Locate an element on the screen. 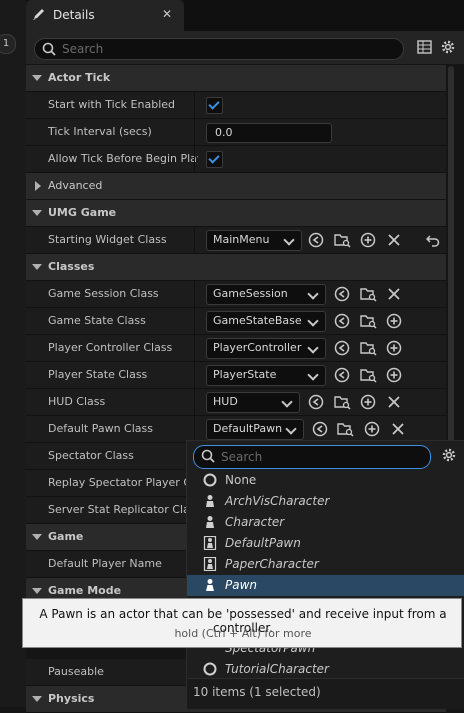 This screenshot has width=464, height=713. property-label: Start with Tick Enabled is located at coordinates (112, 104).